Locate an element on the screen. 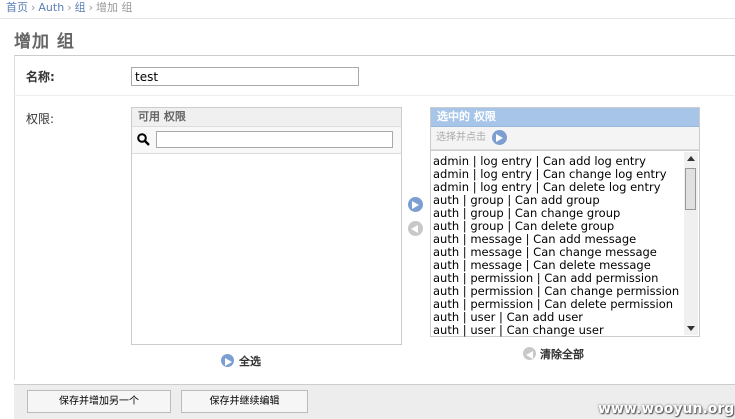 The height and width of the screenshot is (419, 735). page-title: 增加 组 is located at coordinates (44, 42).